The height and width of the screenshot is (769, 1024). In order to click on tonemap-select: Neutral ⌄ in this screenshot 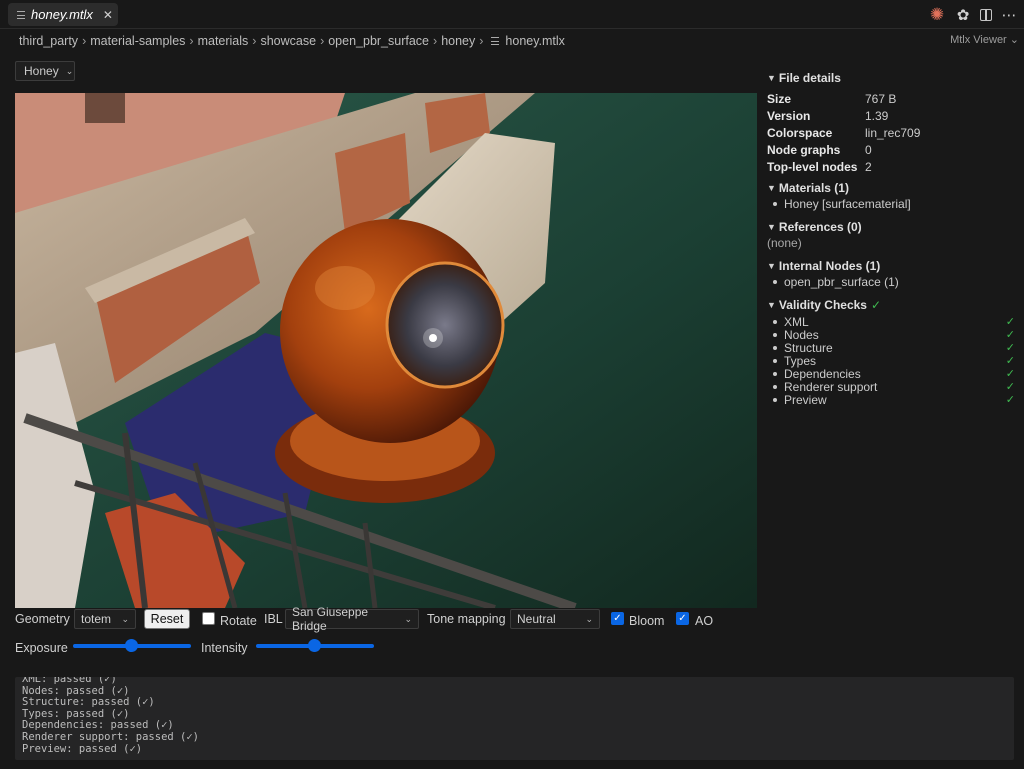, I will do `click(555, 619)`.